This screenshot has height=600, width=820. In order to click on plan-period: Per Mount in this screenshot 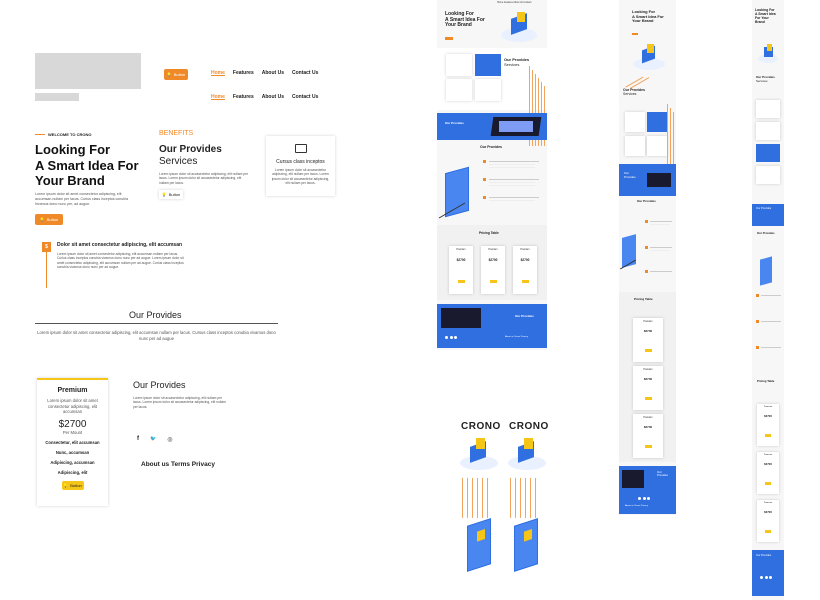, I will do `click(72, 433)`.